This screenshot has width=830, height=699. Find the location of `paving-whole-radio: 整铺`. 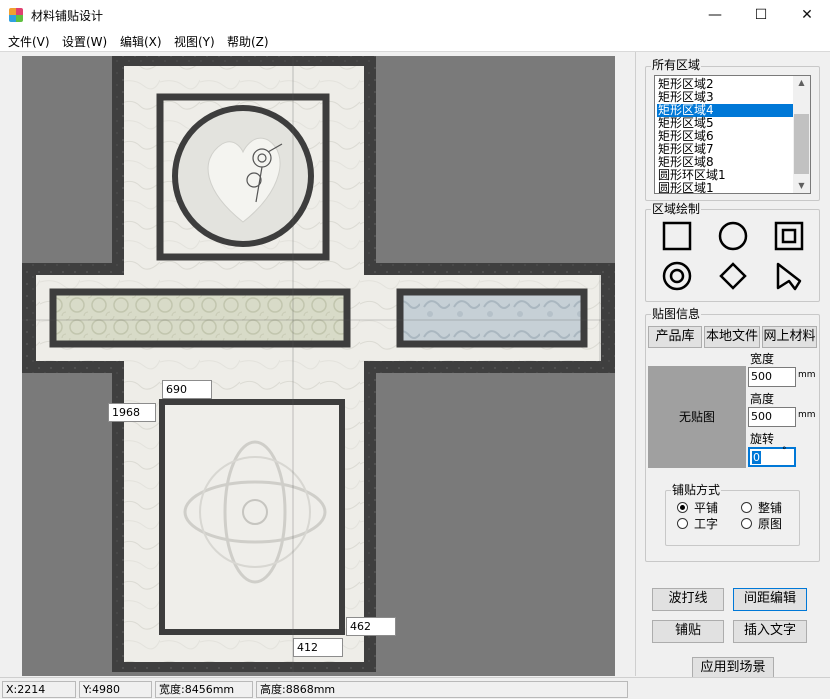

paving-whole-radio: 整铺 is located at coordinates (761, 507).